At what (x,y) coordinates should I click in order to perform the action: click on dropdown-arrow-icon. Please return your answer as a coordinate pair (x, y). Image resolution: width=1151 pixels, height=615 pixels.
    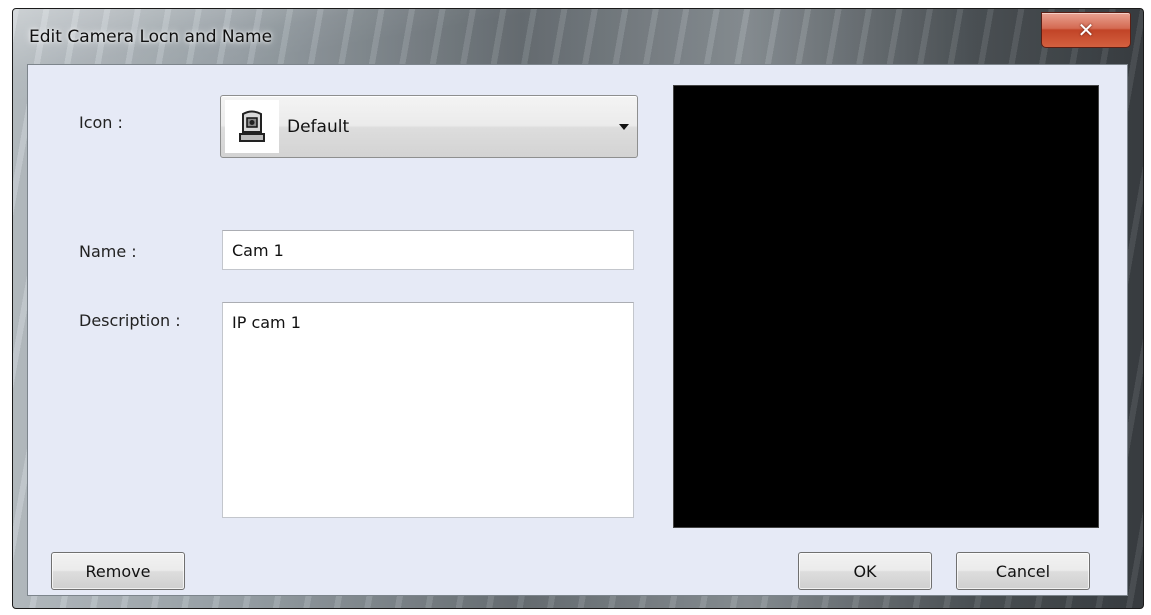
    Looking at the image, I should click on (624, 127).